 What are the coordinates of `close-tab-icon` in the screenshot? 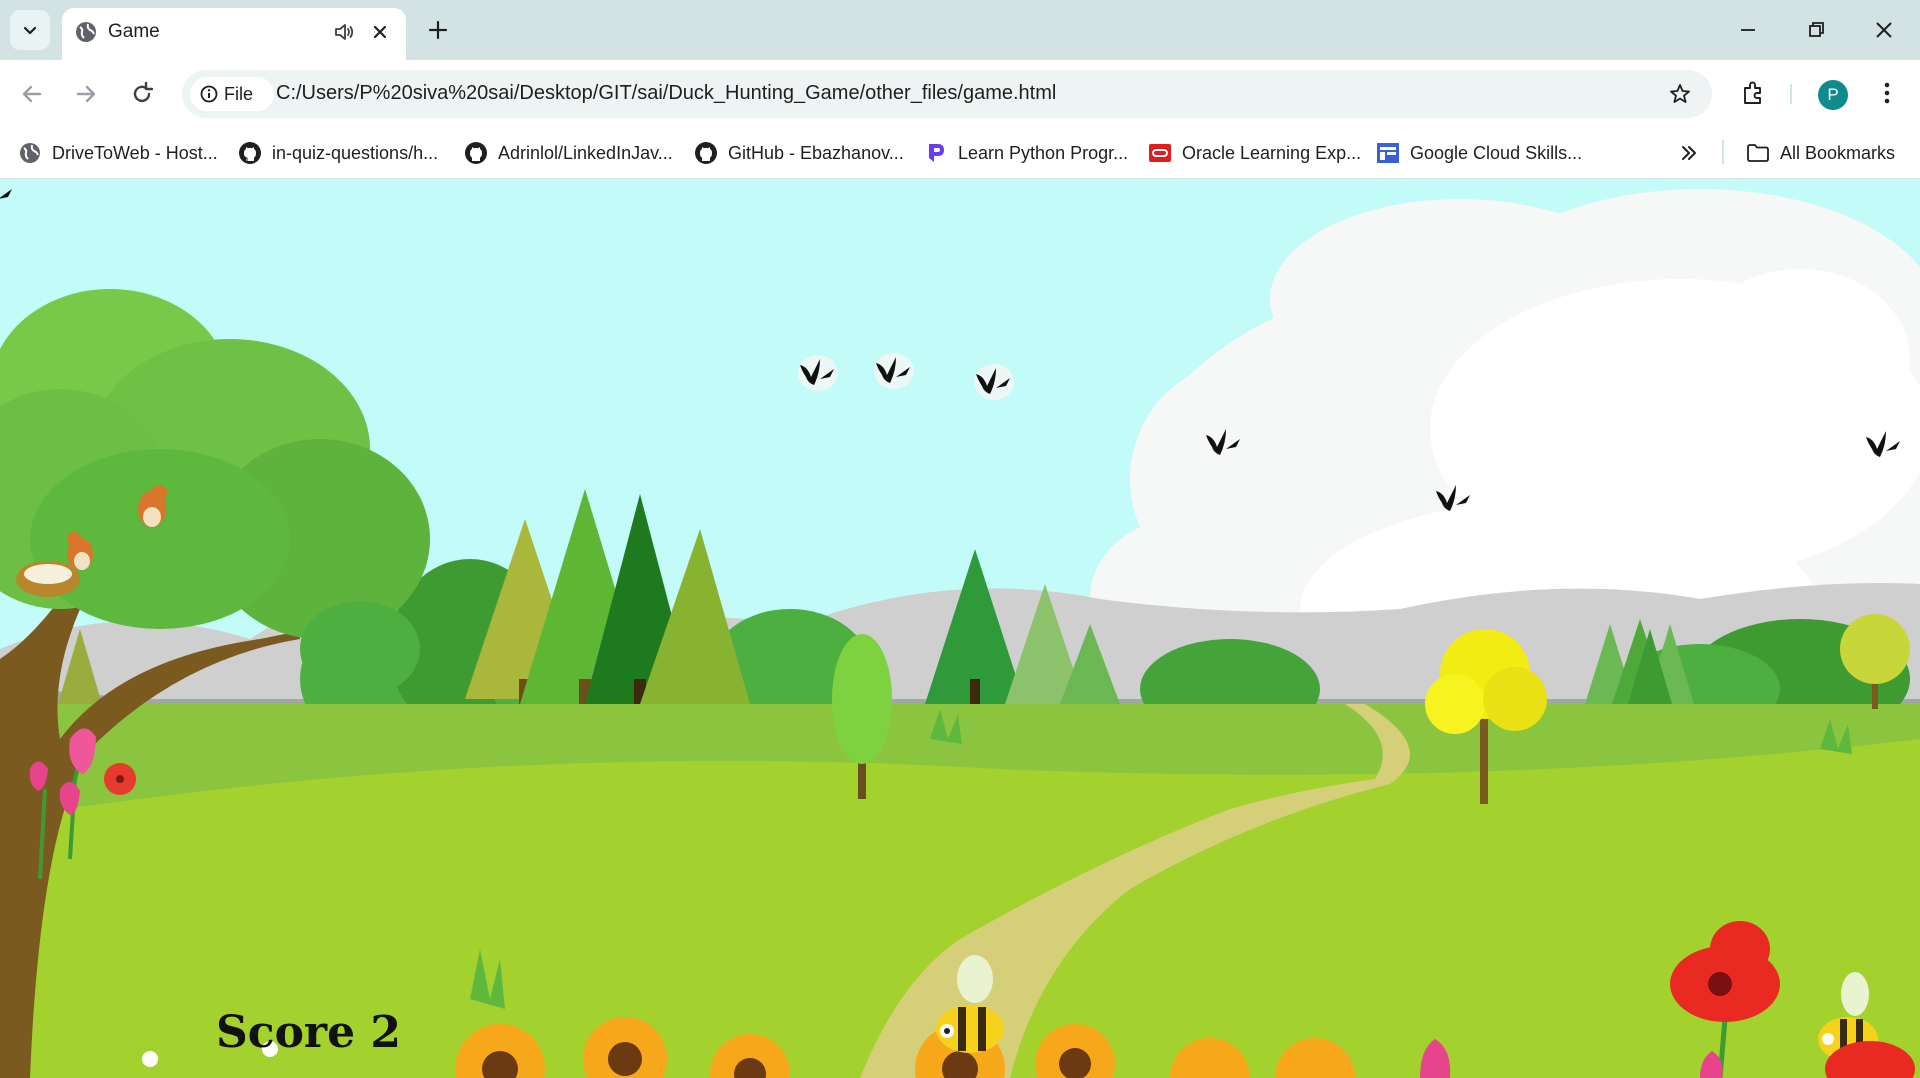 It's located at (380, 32).